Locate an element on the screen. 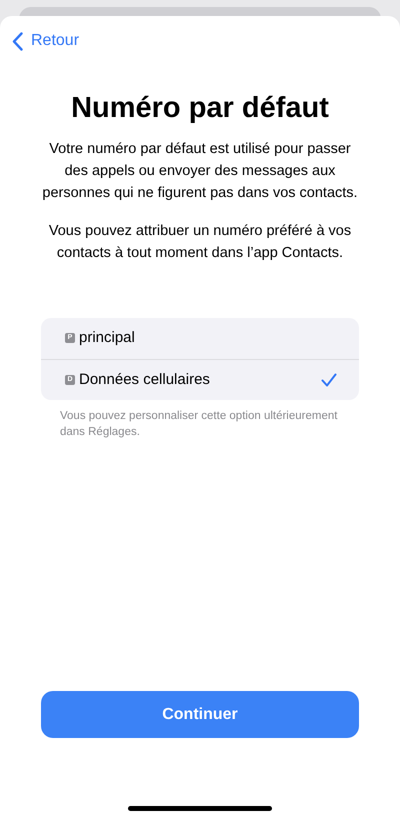 This screenshot has width=400, height=819. footnote-text: Vous pouvez personnaliser cette option ultérieurement dans Réglages. is located at coordinates (199, 424).